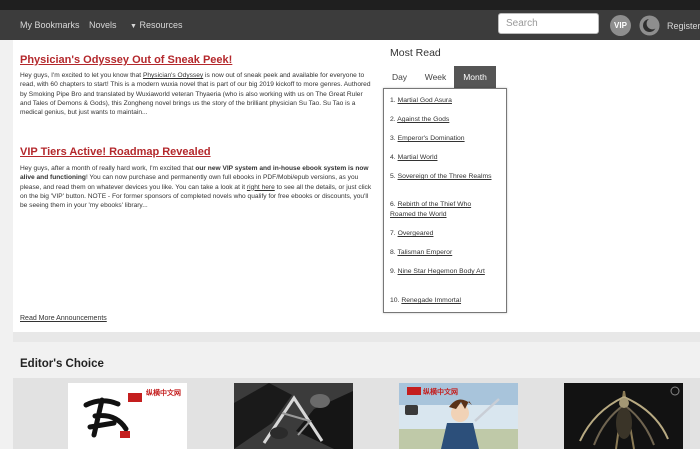 The image size is (700, 449). Describe the element at coordinates (63, 318) in the screenshot. I see `read-more-announcements-link: Read More Announcements` at that location.